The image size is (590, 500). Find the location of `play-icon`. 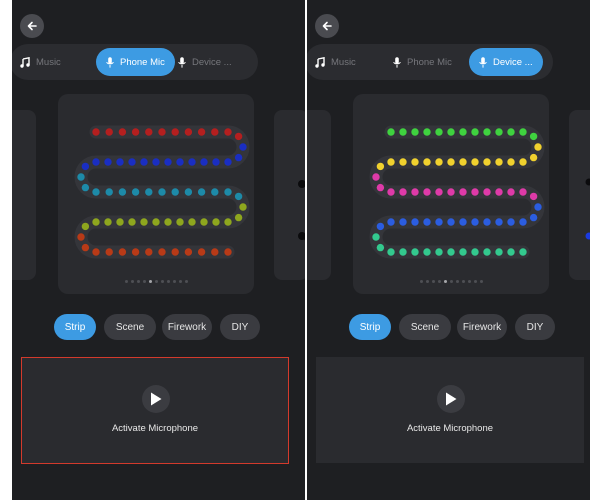

play-icon is located at coordinates (451, 399).